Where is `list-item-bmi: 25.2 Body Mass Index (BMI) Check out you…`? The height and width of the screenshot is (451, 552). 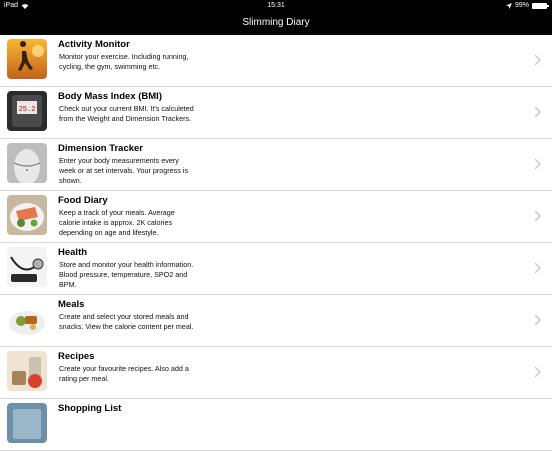 list-item-bmi: 25.2 Body Mass Index (BMI) Check out you… is located at coordinates (276, 113).